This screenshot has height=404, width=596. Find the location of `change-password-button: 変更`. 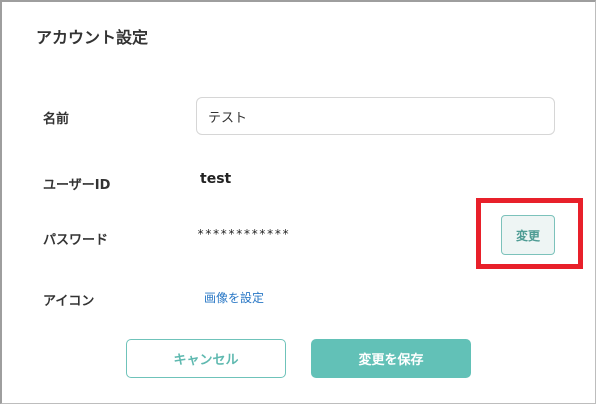

change-password-button: 変更 is located at coordinates (528, 235).